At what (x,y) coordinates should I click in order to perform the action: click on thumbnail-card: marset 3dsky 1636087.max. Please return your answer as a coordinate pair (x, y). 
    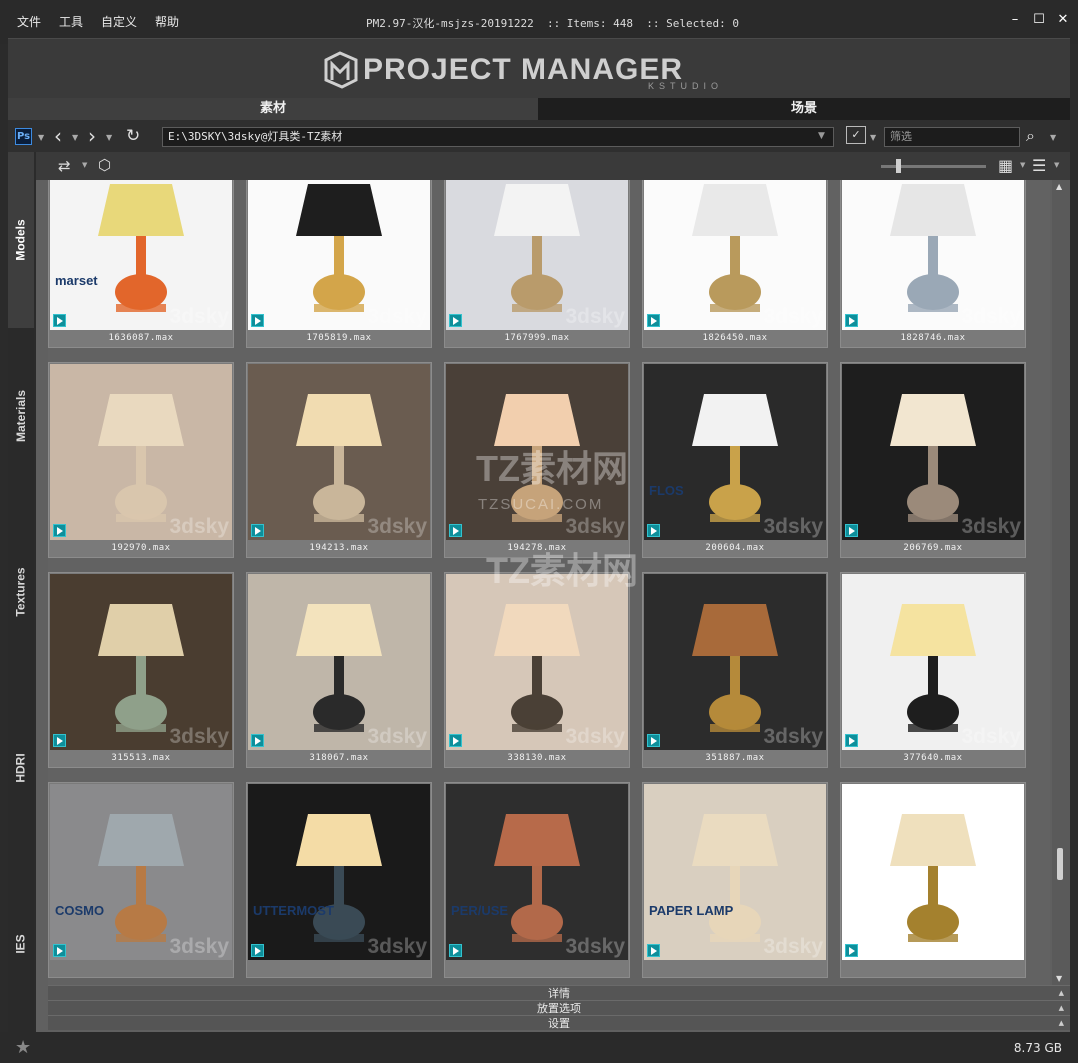
    Looking at the image, I should click on (141, 264).